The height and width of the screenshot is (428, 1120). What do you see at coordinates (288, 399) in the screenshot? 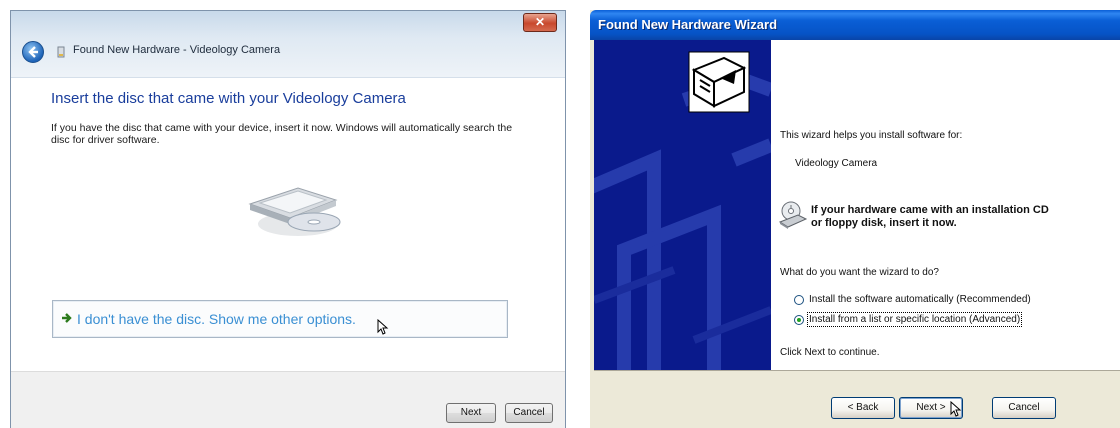
I see `vista-button-bar: Next Cancel` at bounding box center [288, 399].